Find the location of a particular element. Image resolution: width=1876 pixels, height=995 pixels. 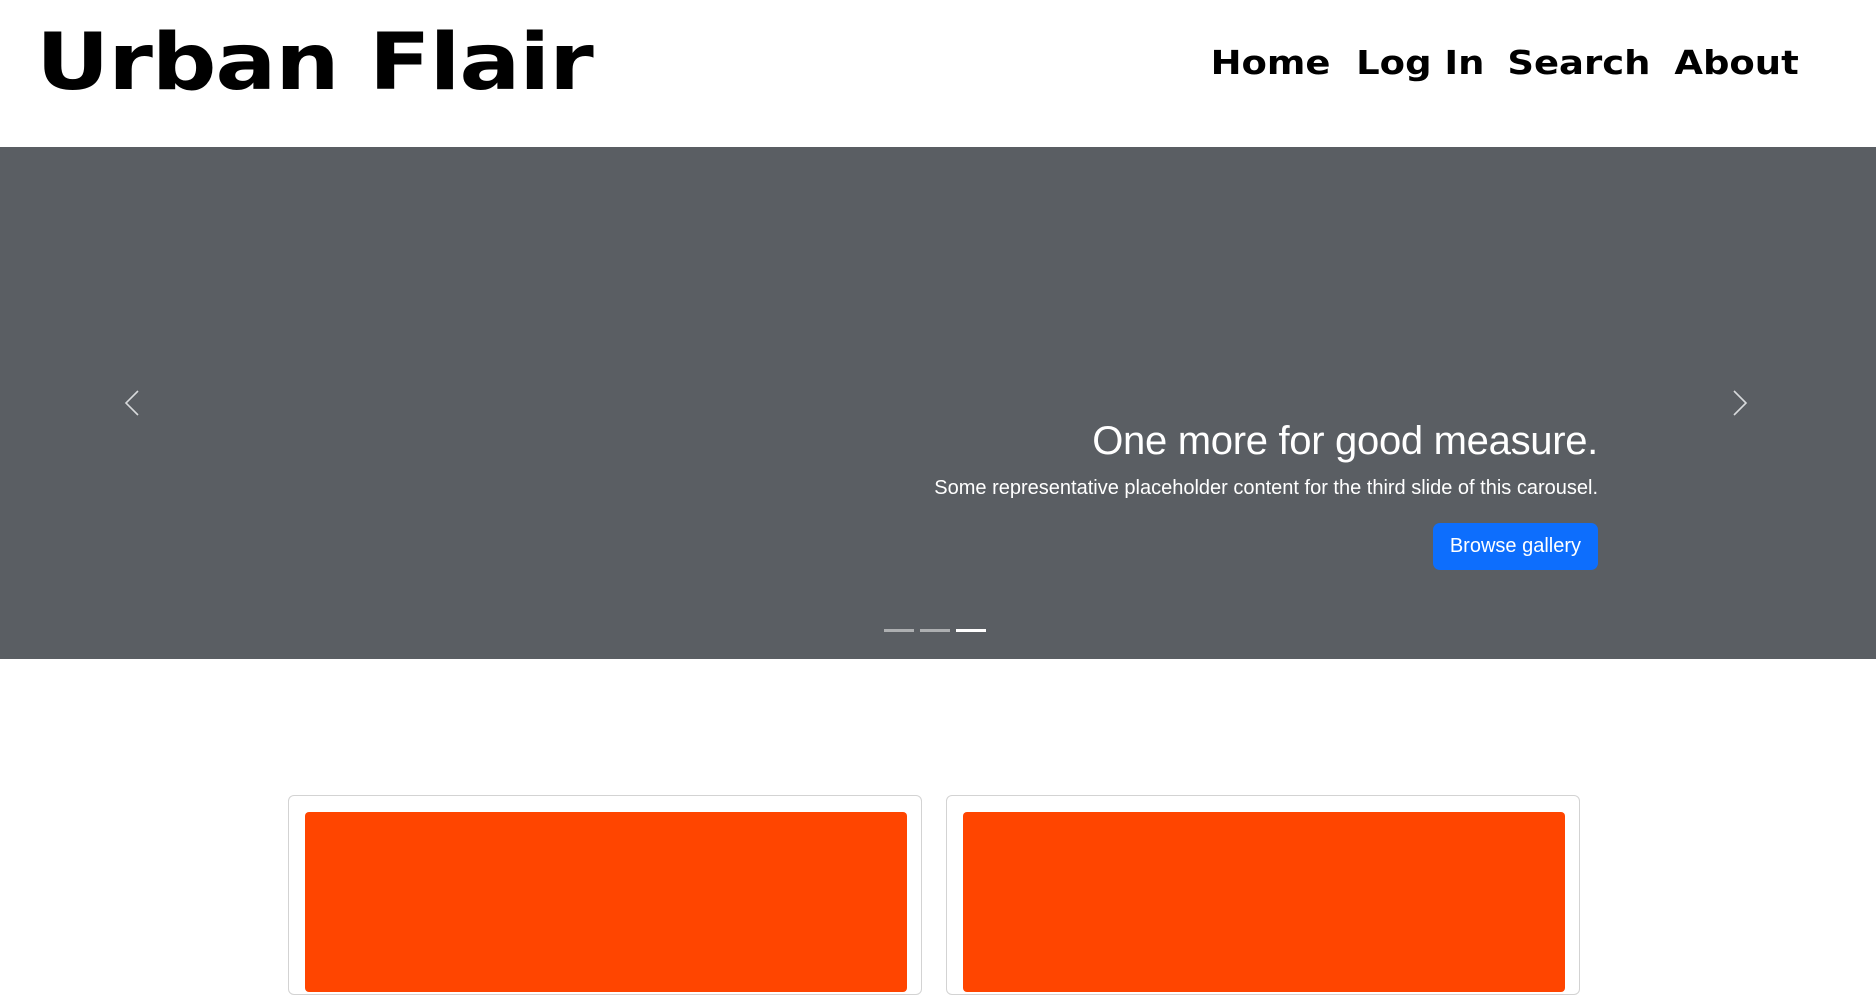

brand-logo: Urban Flair is located at coordinates (315, 63).